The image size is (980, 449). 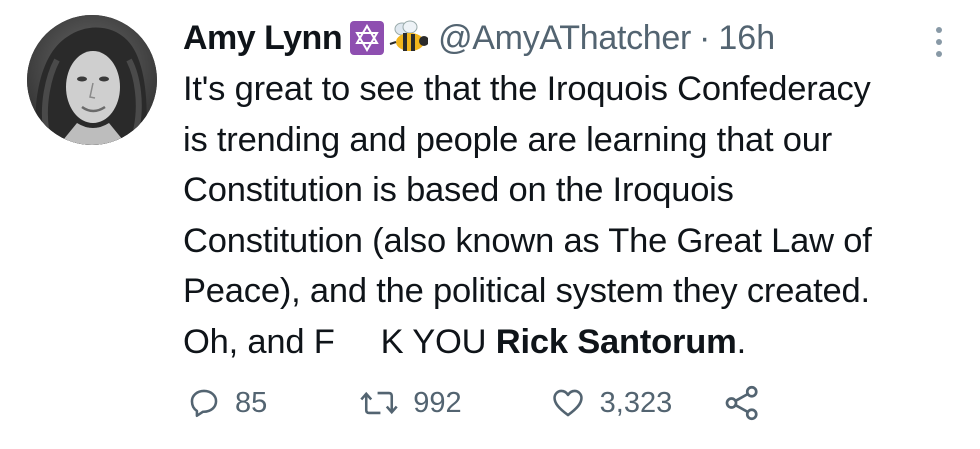 I want to click on retweet-icon, so click(x=379, y=403).